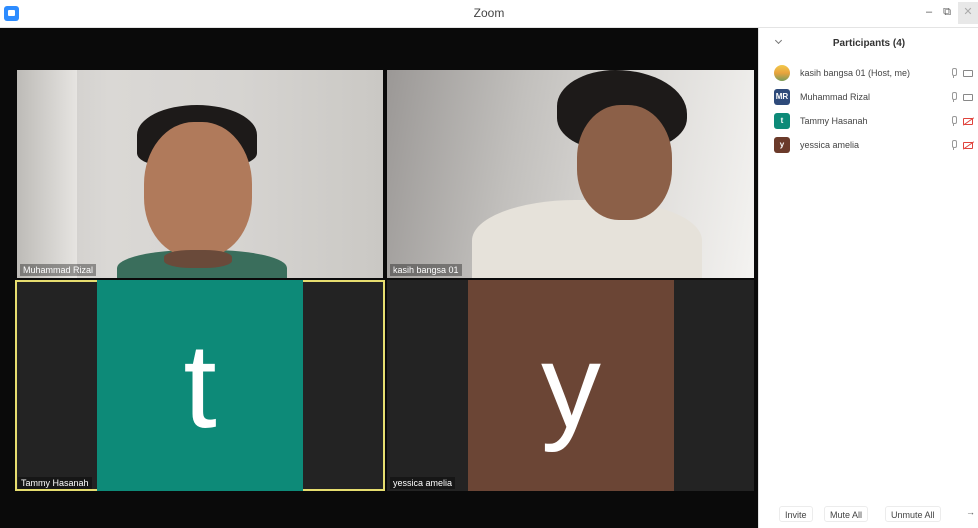  I want to click on participants-title: Participants (4), so click(869, 43).